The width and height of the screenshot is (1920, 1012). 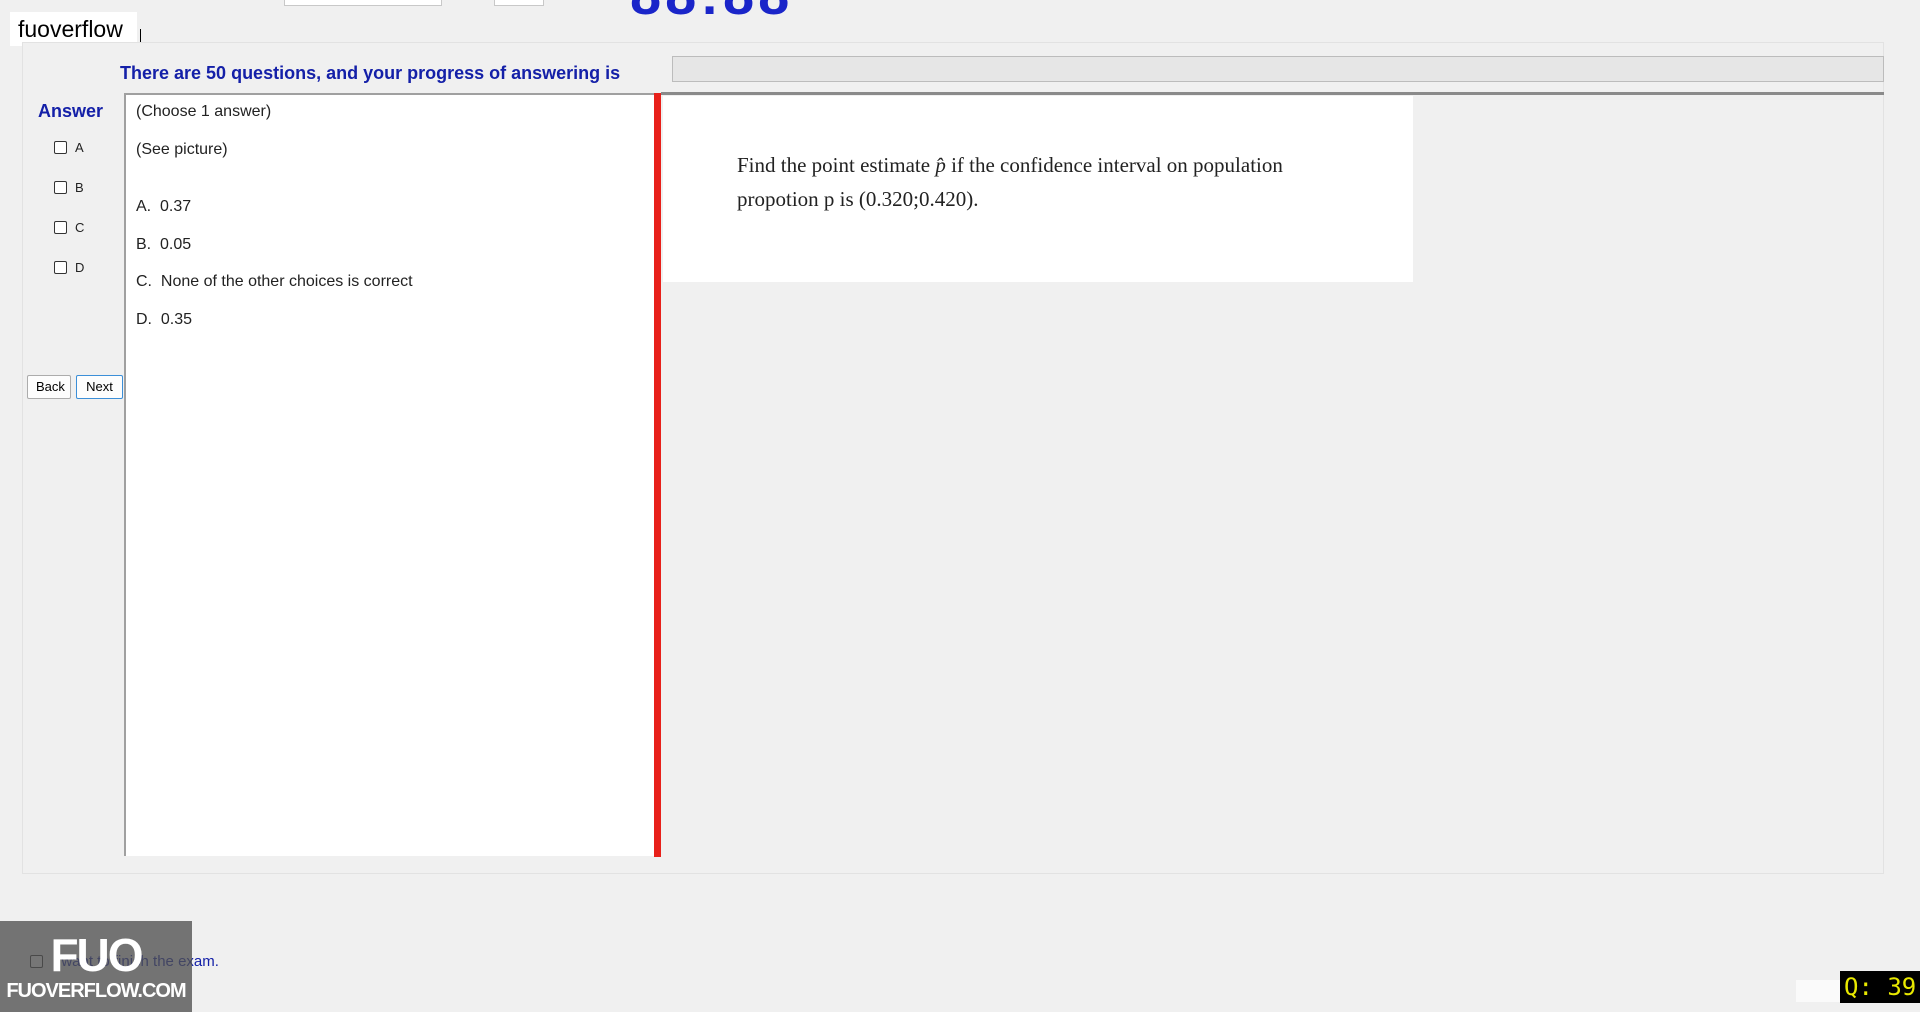 I want to click on answer-choice-b: B, so click(x=69, y=187).